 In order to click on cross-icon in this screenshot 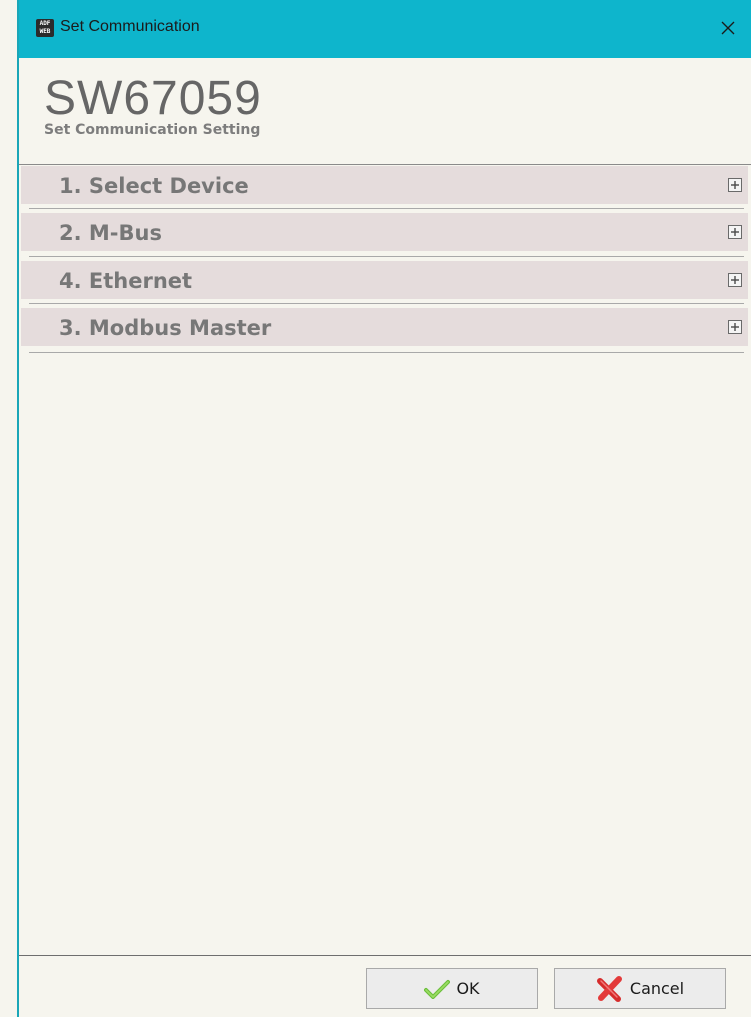, I will do `click(610, 989)`.